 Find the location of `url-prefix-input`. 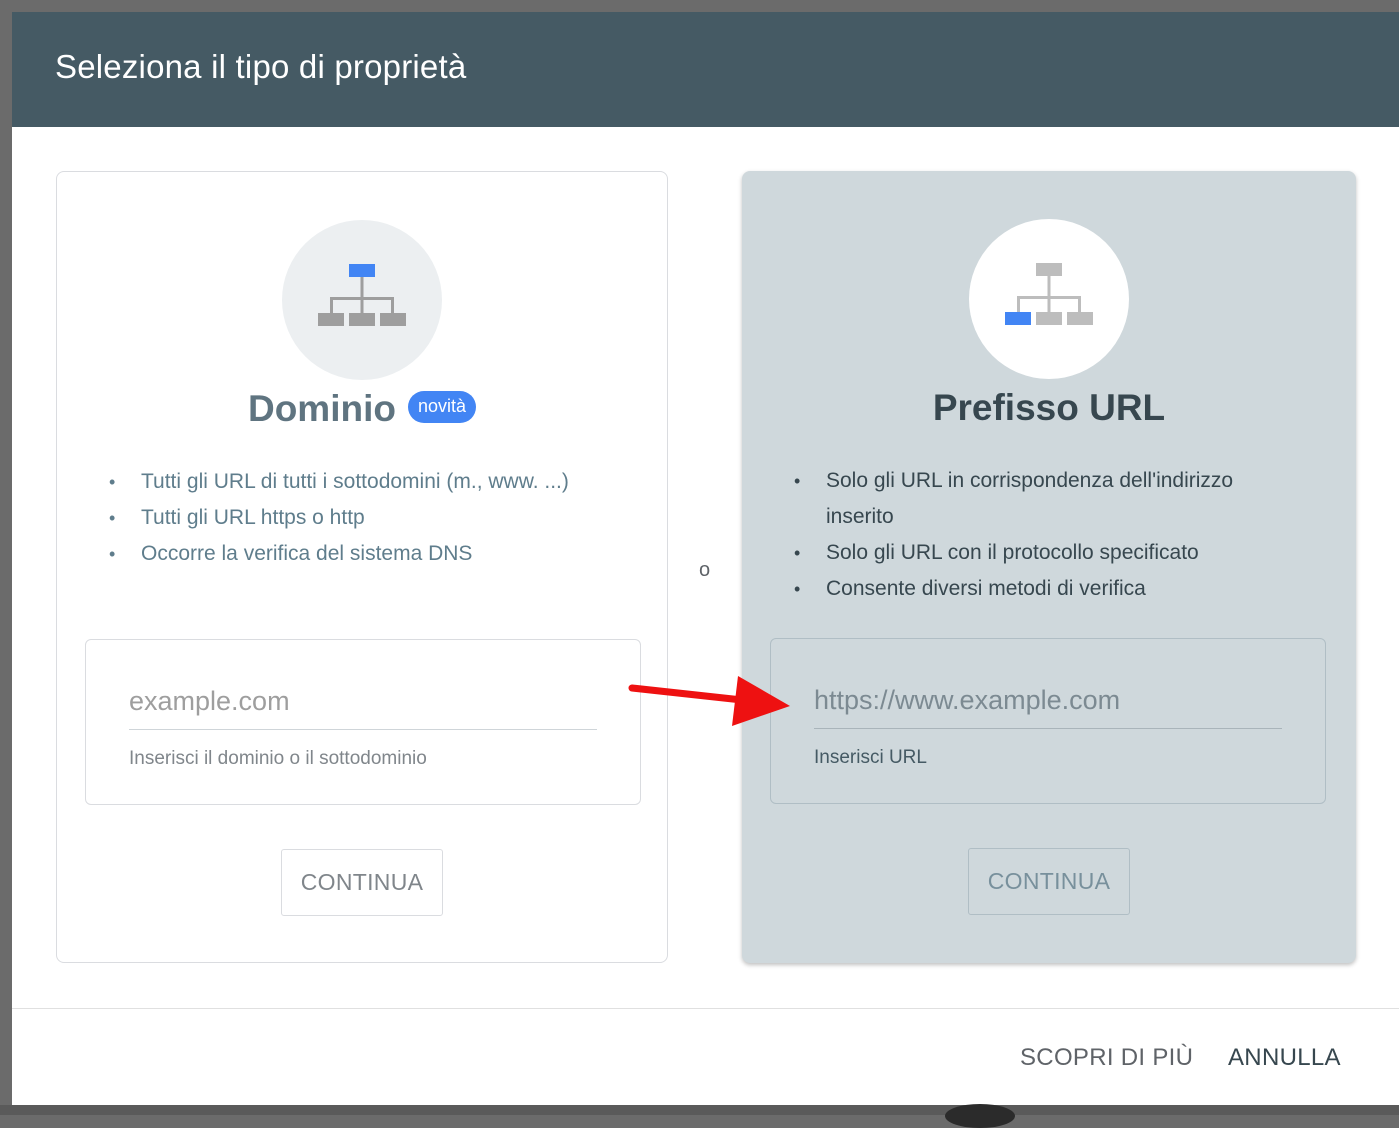

url-prefix-input is located at coordinates (1048, 701).